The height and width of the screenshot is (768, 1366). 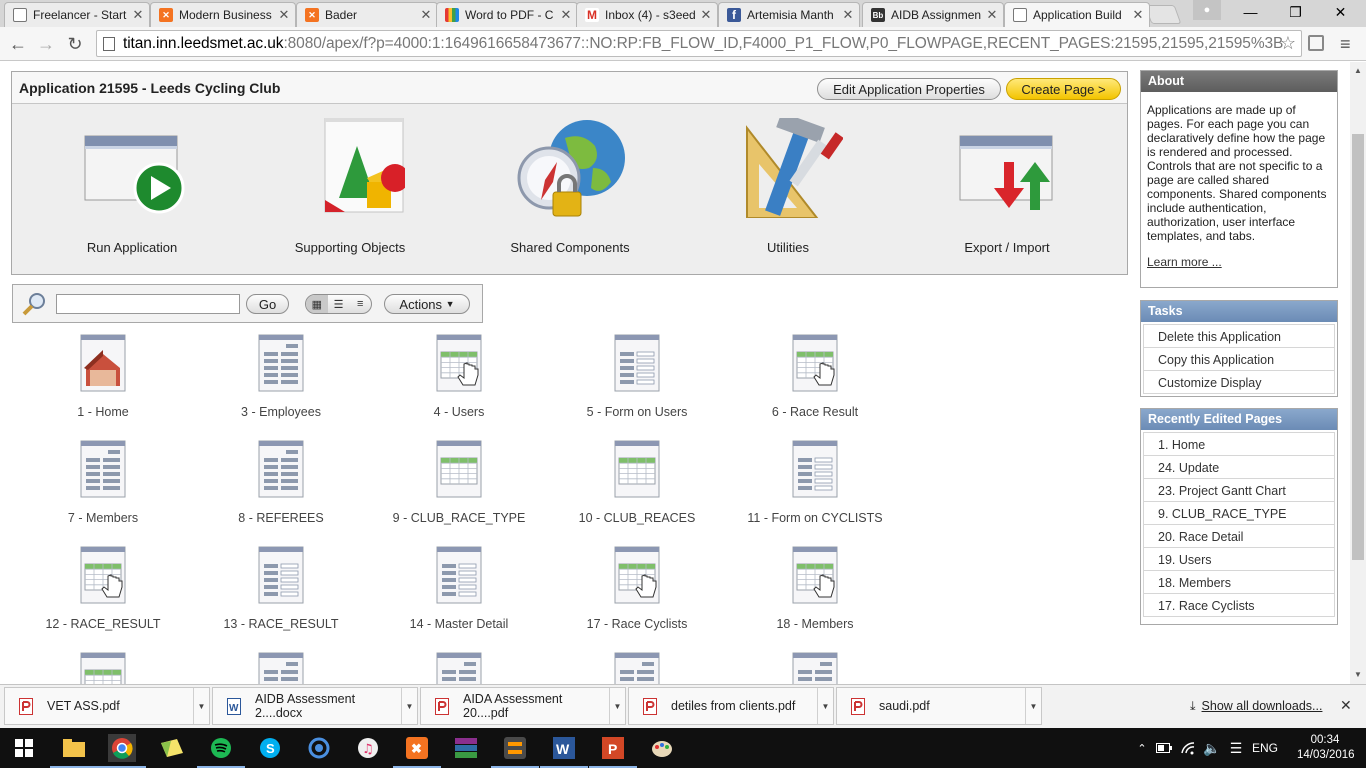 What do you see at coordinates (1295, 12) in the screenshot?
I see `restore-icon: ❐` at bounding box center [1295, 12].